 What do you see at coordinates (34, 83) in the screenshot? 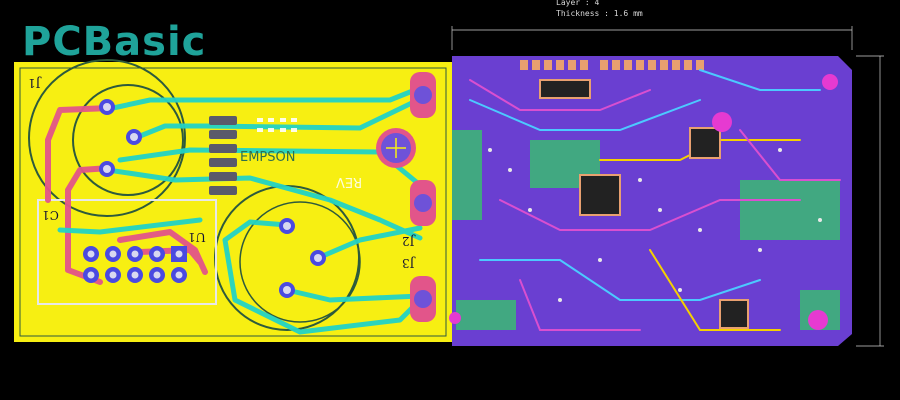
I see `ref-j1: J1` at bounding box center [34, 83].